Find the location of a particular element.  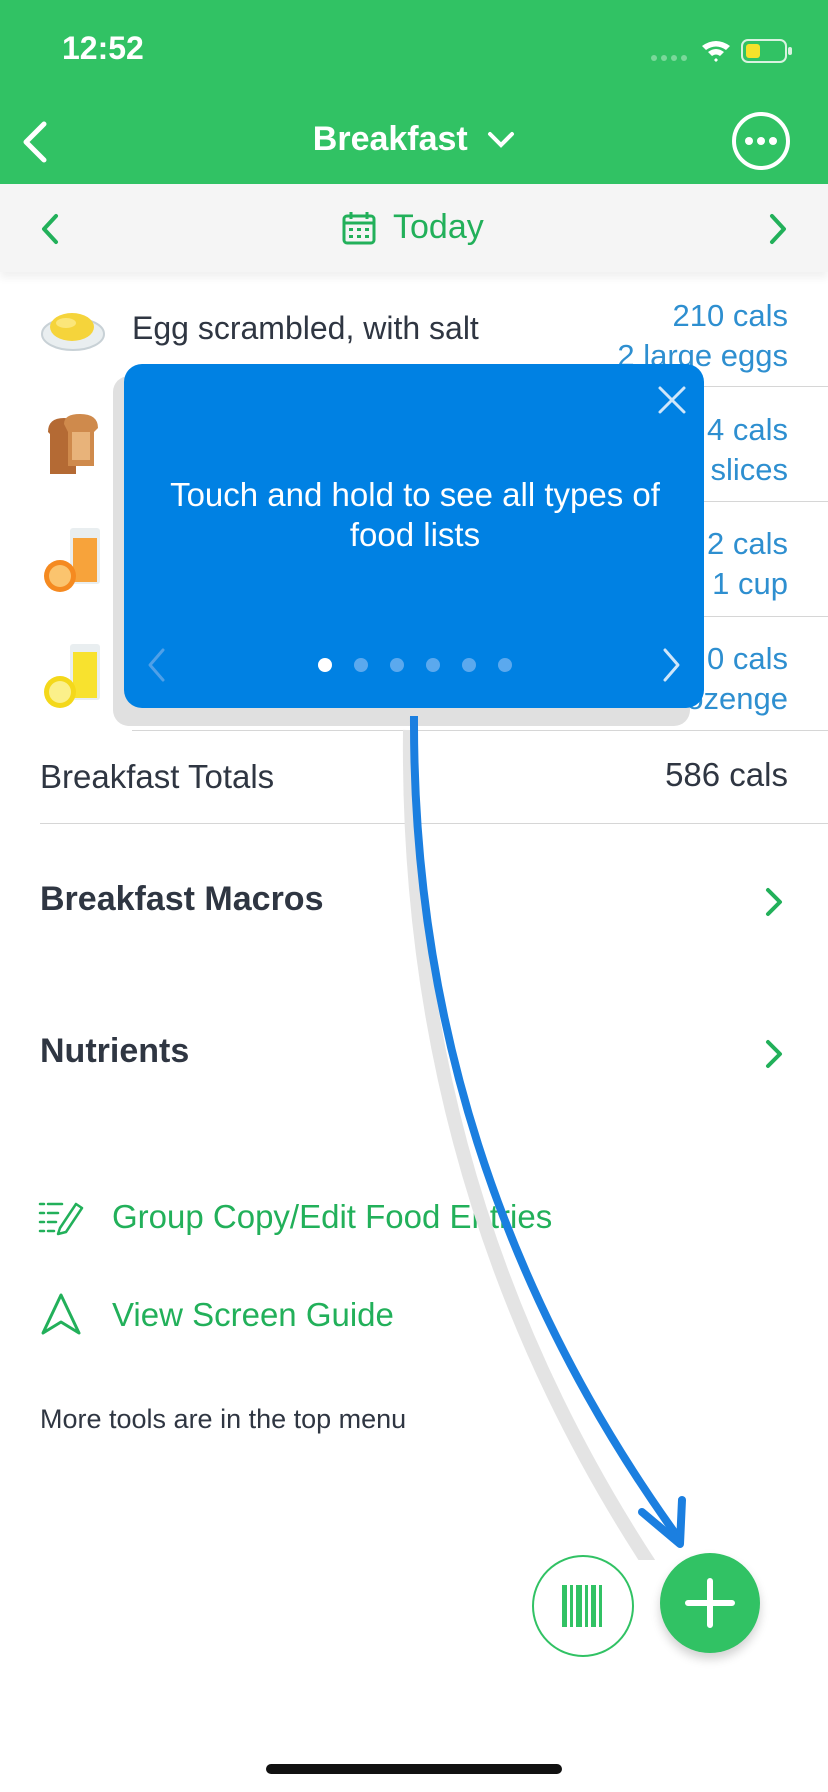

status-time: 12:52 is located at coordinates (103, 48).